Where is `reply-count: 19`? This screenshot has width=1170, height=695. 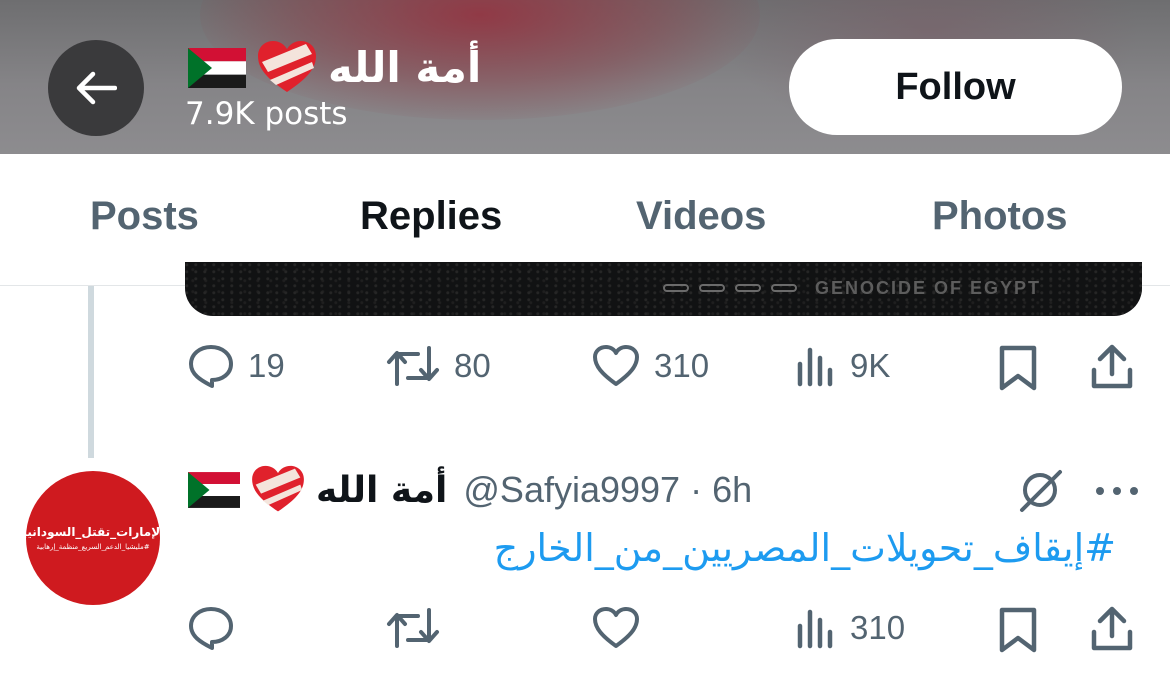 reply-count: 19 is located at coordinates (266, 365).